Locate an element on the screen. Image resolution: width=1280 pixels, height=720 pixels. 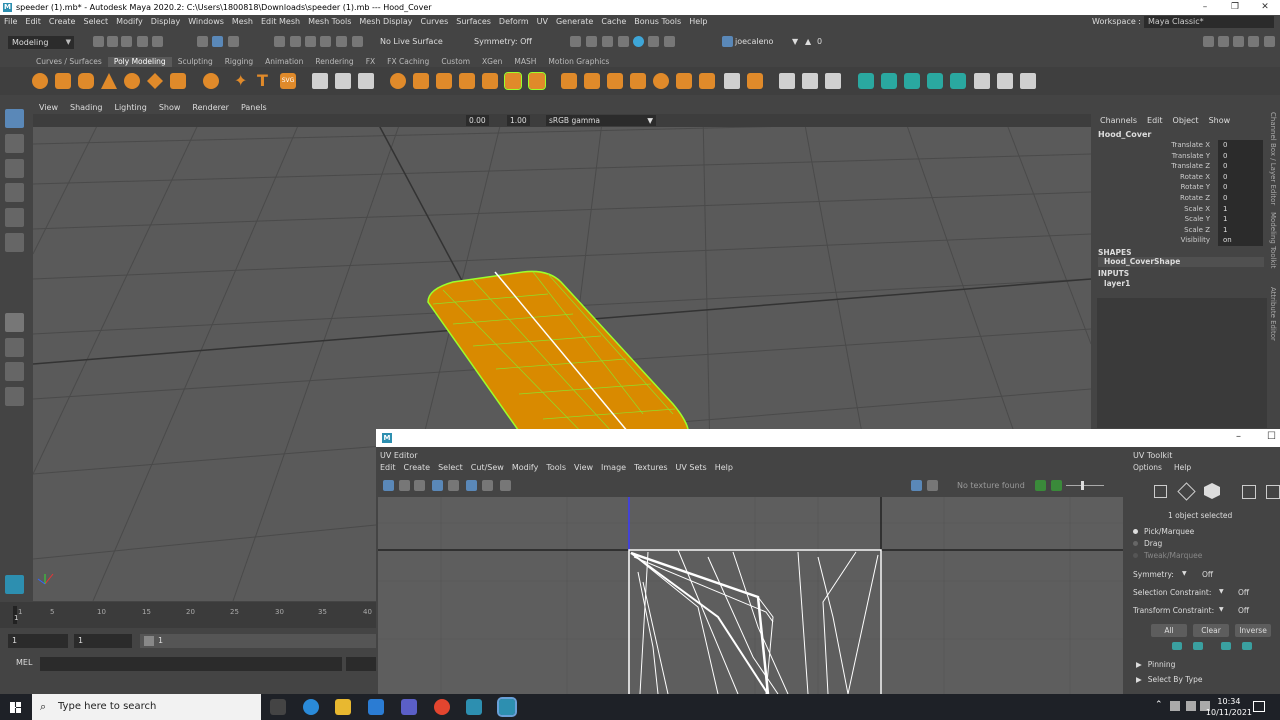
mel-label: MEL is located at coordinates (24, 662).